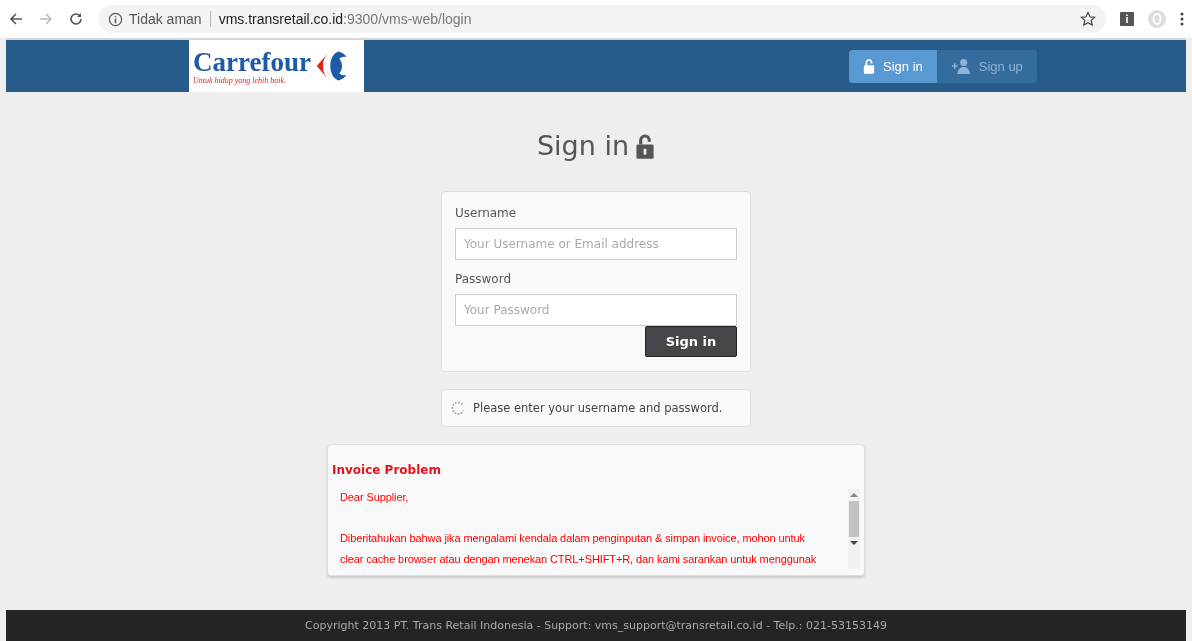 This screenshot has width=1192, height=641. Describe the element at coordinates (960, 66) in the screenshot. I see `add-user-icon` at that location.